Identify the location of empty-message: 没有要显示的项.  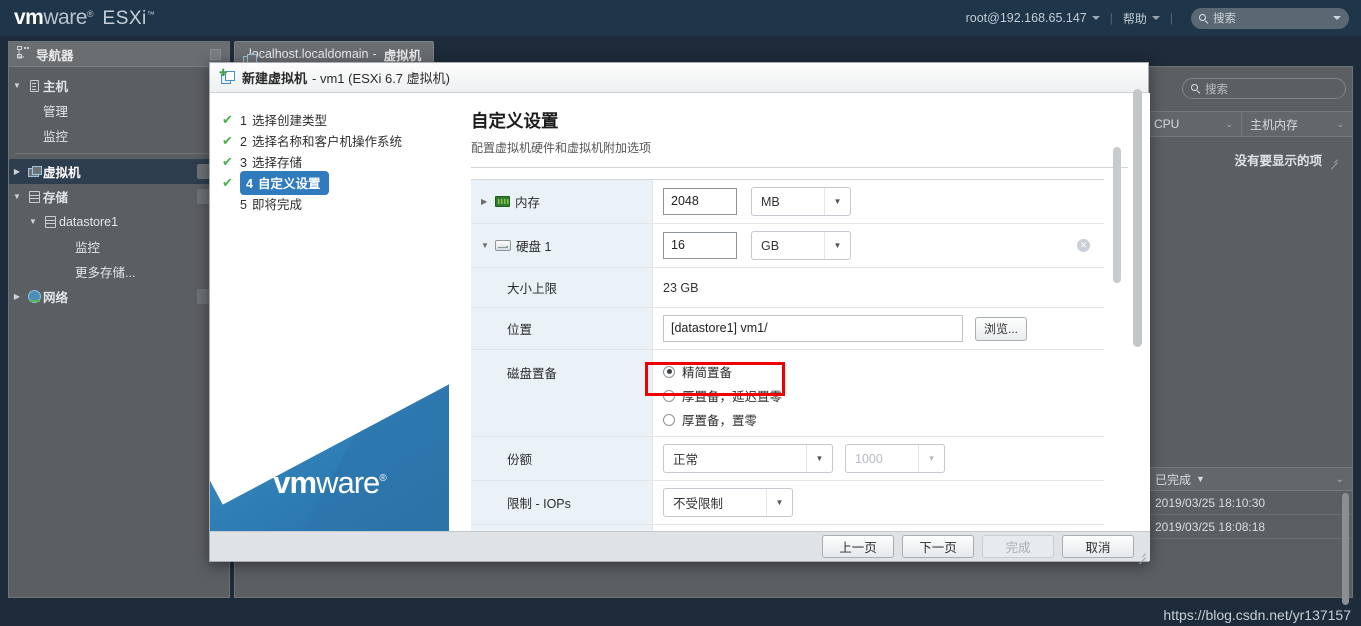
(1278, 160).